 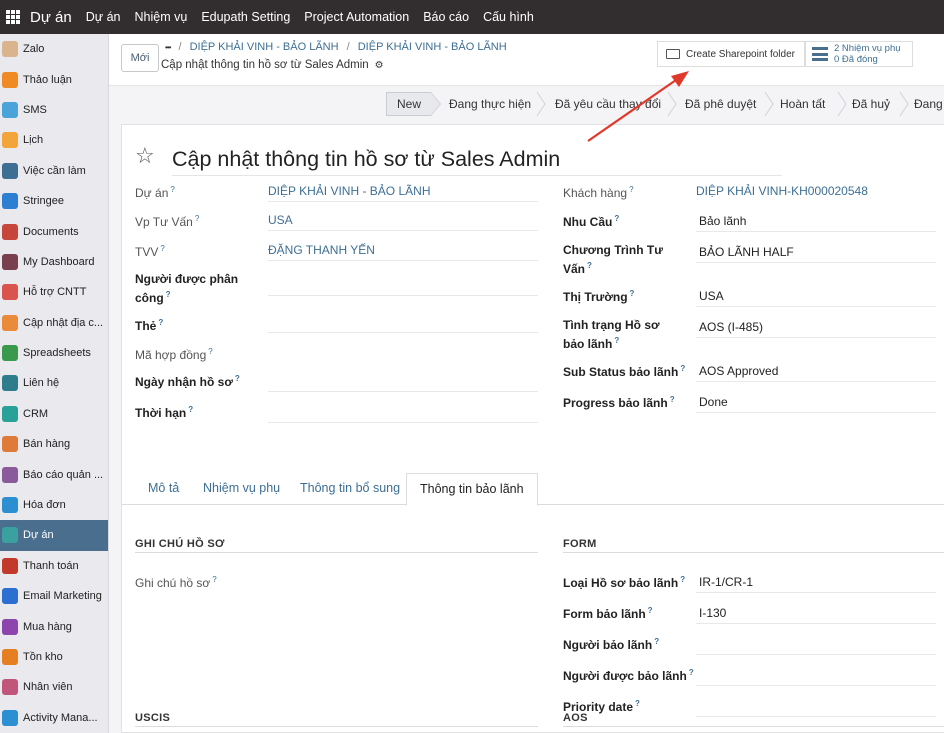 I want to click on sidebar-item-label: Lịch, so click(x=33, y=140).